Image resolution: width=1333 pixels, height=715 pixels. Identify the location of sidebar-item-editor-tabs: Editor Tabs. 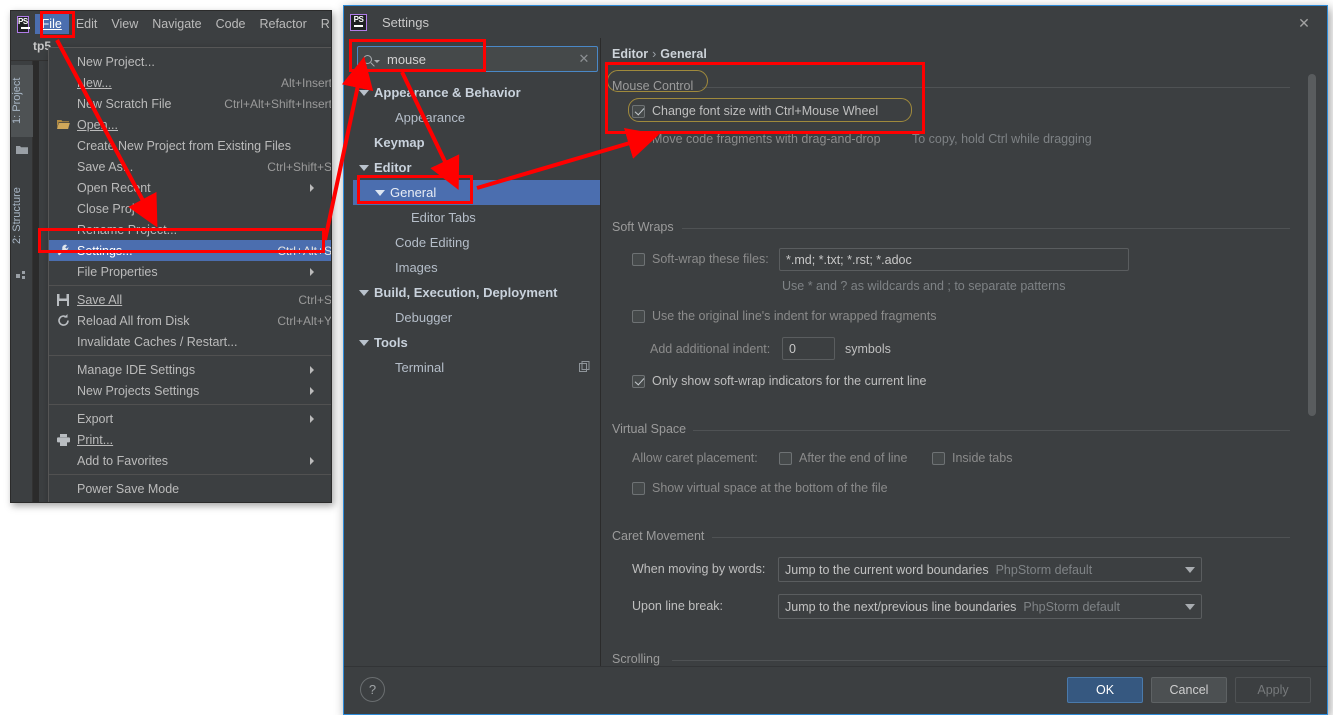
(476, 217).